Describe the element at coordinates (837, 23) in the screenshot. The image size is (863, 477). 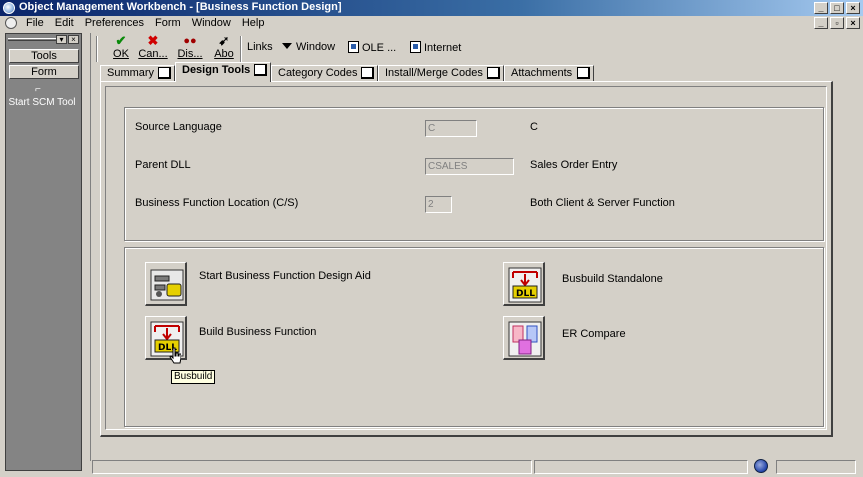
I see `child-restore-button: ▫` at that location.